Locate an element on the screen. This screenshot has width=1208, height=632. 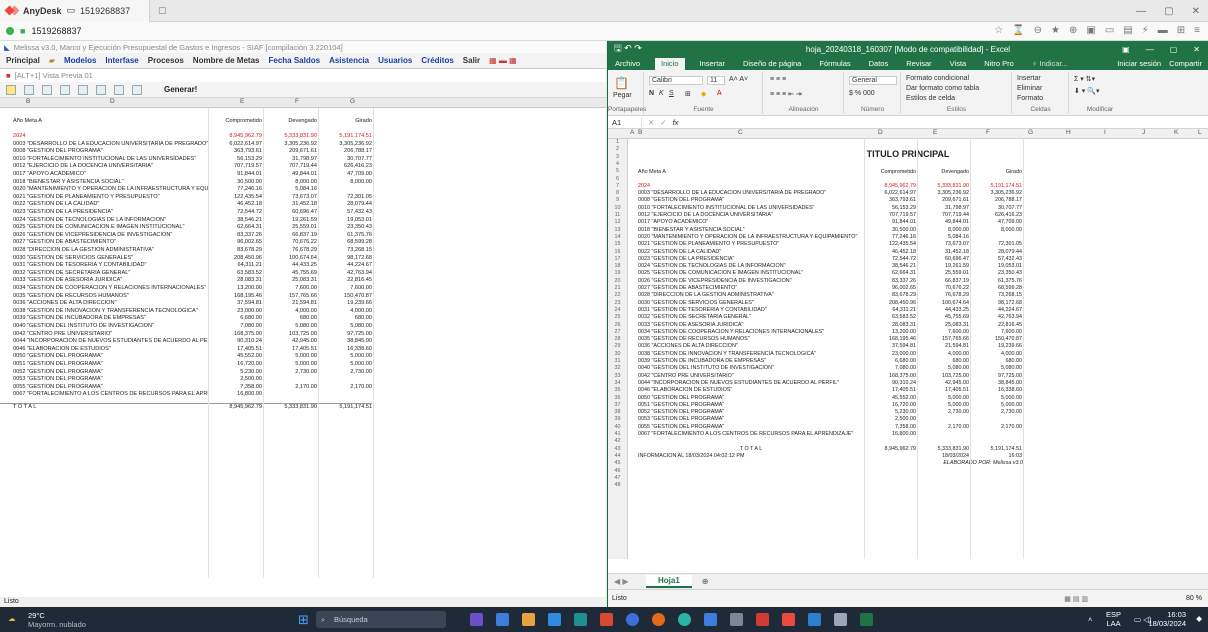
menu-interfase: Interfase is located at coordinates (121, 60).